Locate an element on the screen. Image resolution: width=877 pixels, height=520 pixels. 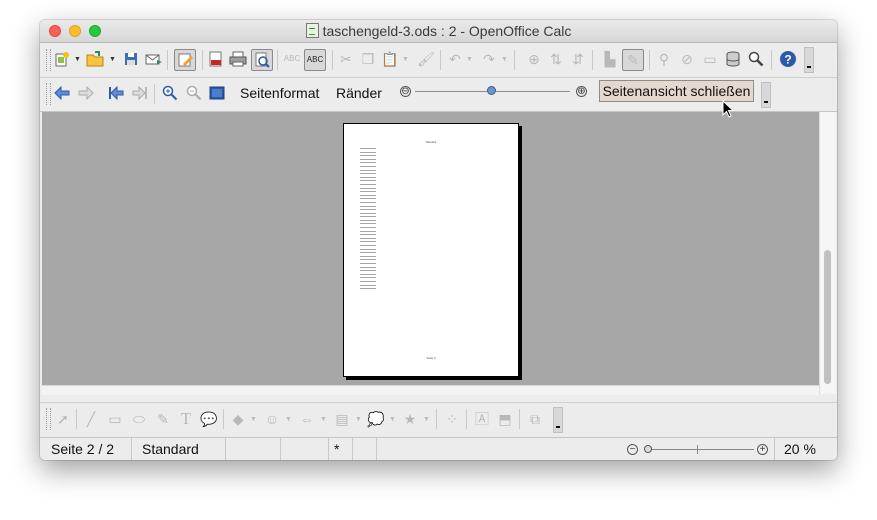
line-icon: ╱ is located at coordinates (91, 419).